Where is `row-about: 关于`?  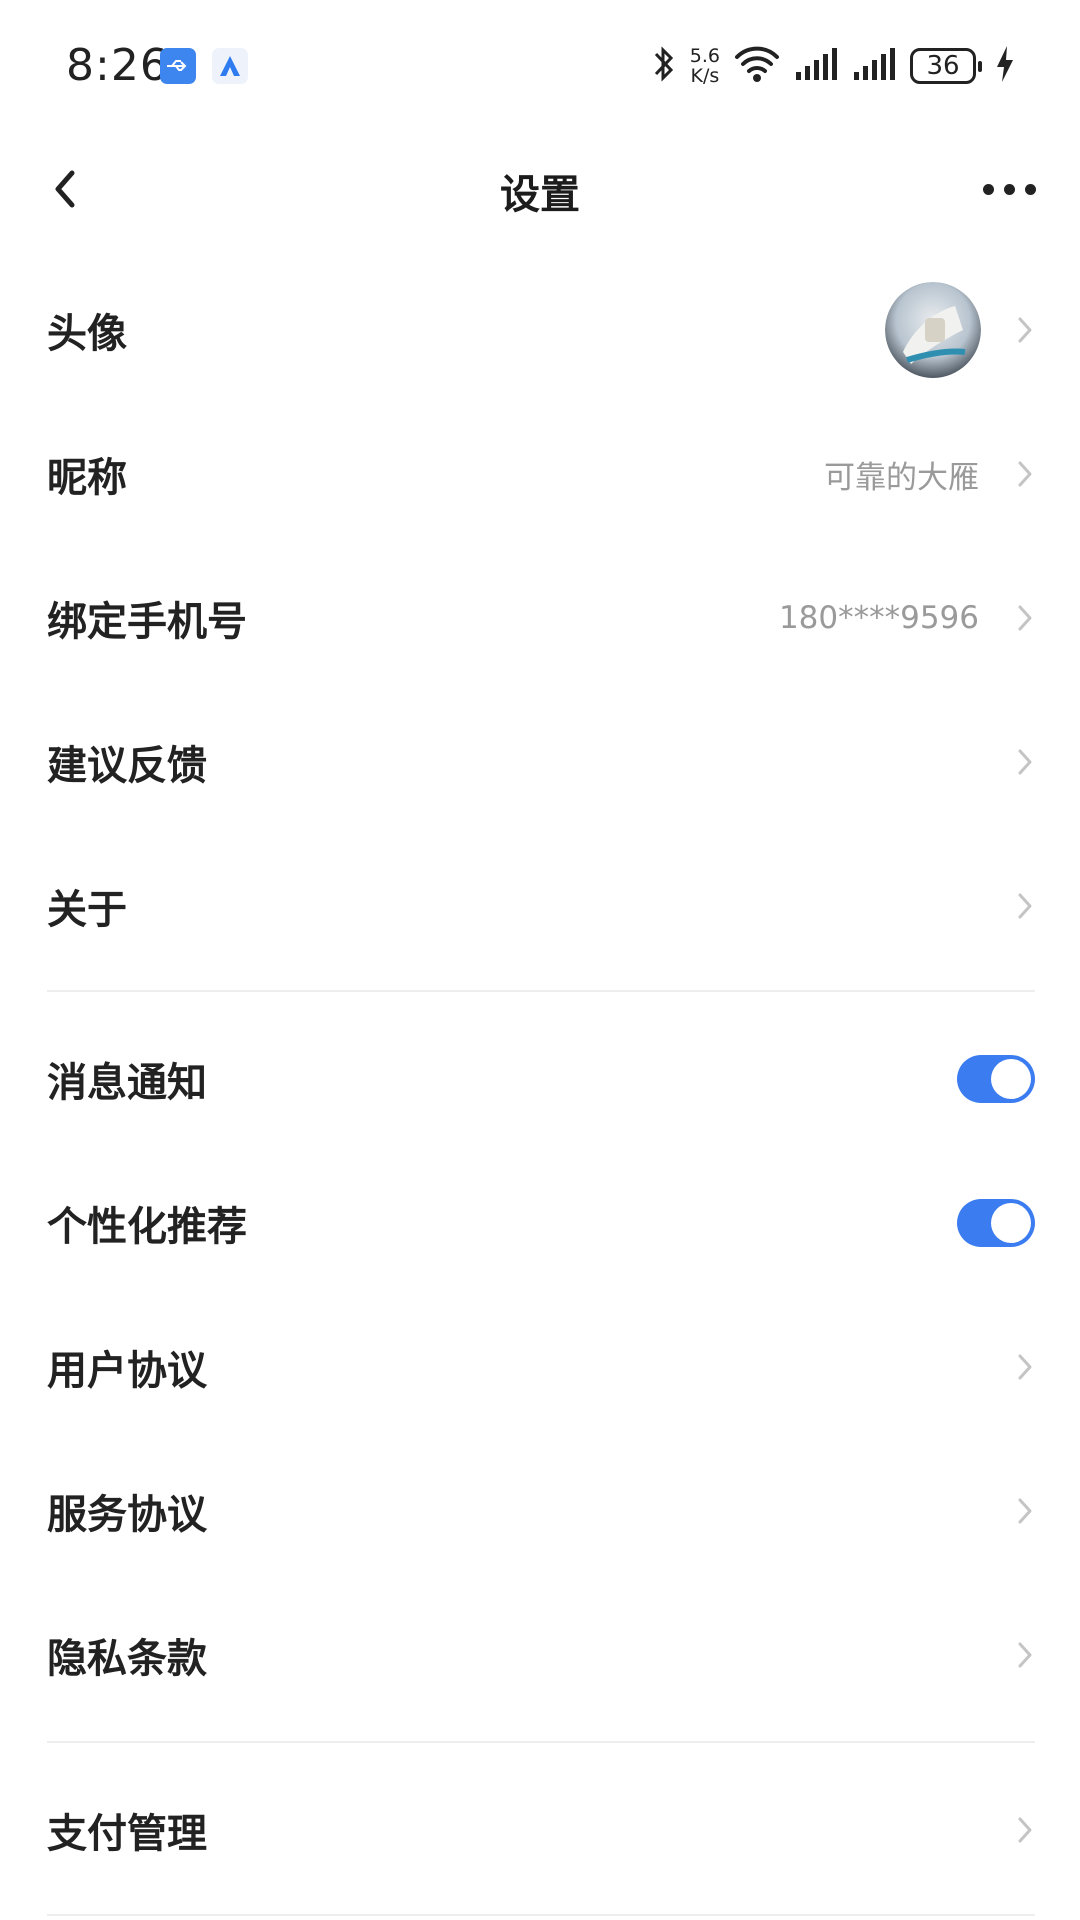
row-about: 关于 is located at coordinates (541, 906).